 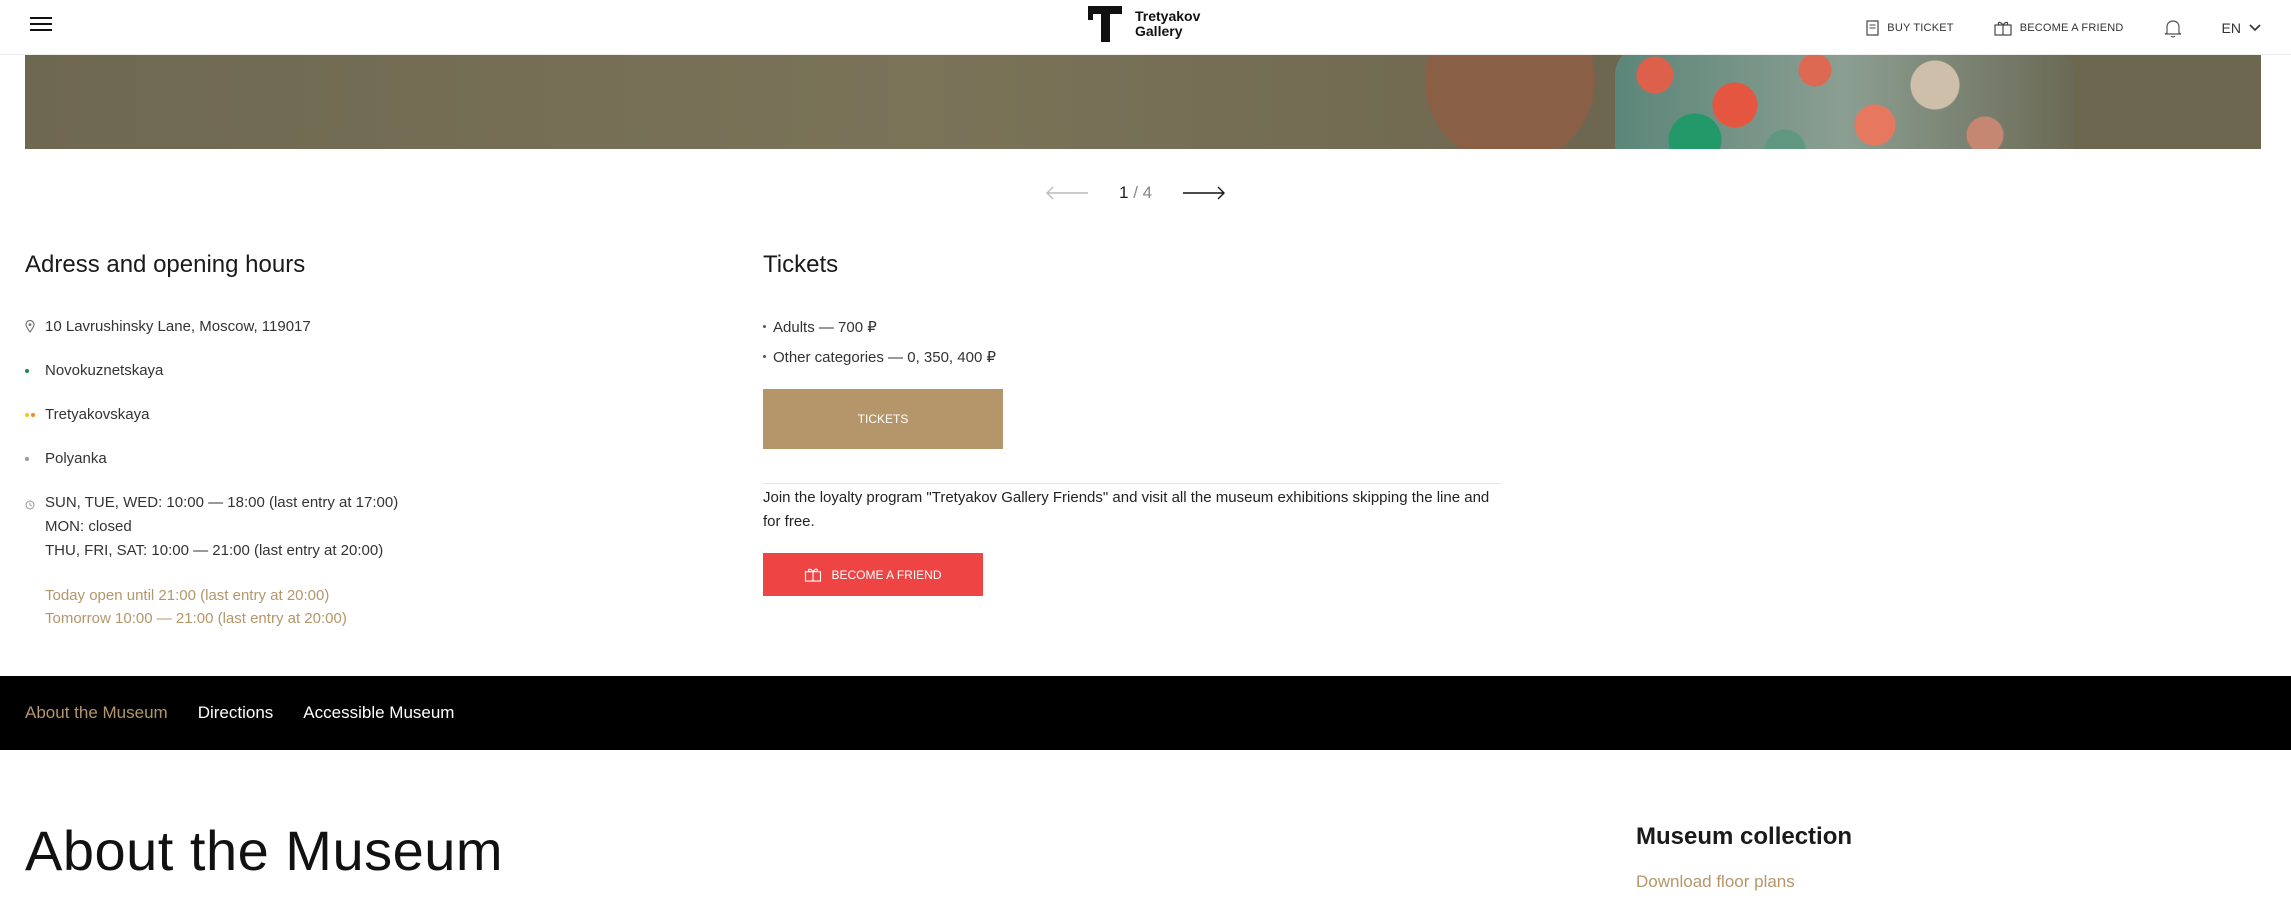 What do you see at coordinates (886, 574) in the screenshot?
I see `become-friend-button-label: BECOME A FRIEND` at bounding box center [886, 574].